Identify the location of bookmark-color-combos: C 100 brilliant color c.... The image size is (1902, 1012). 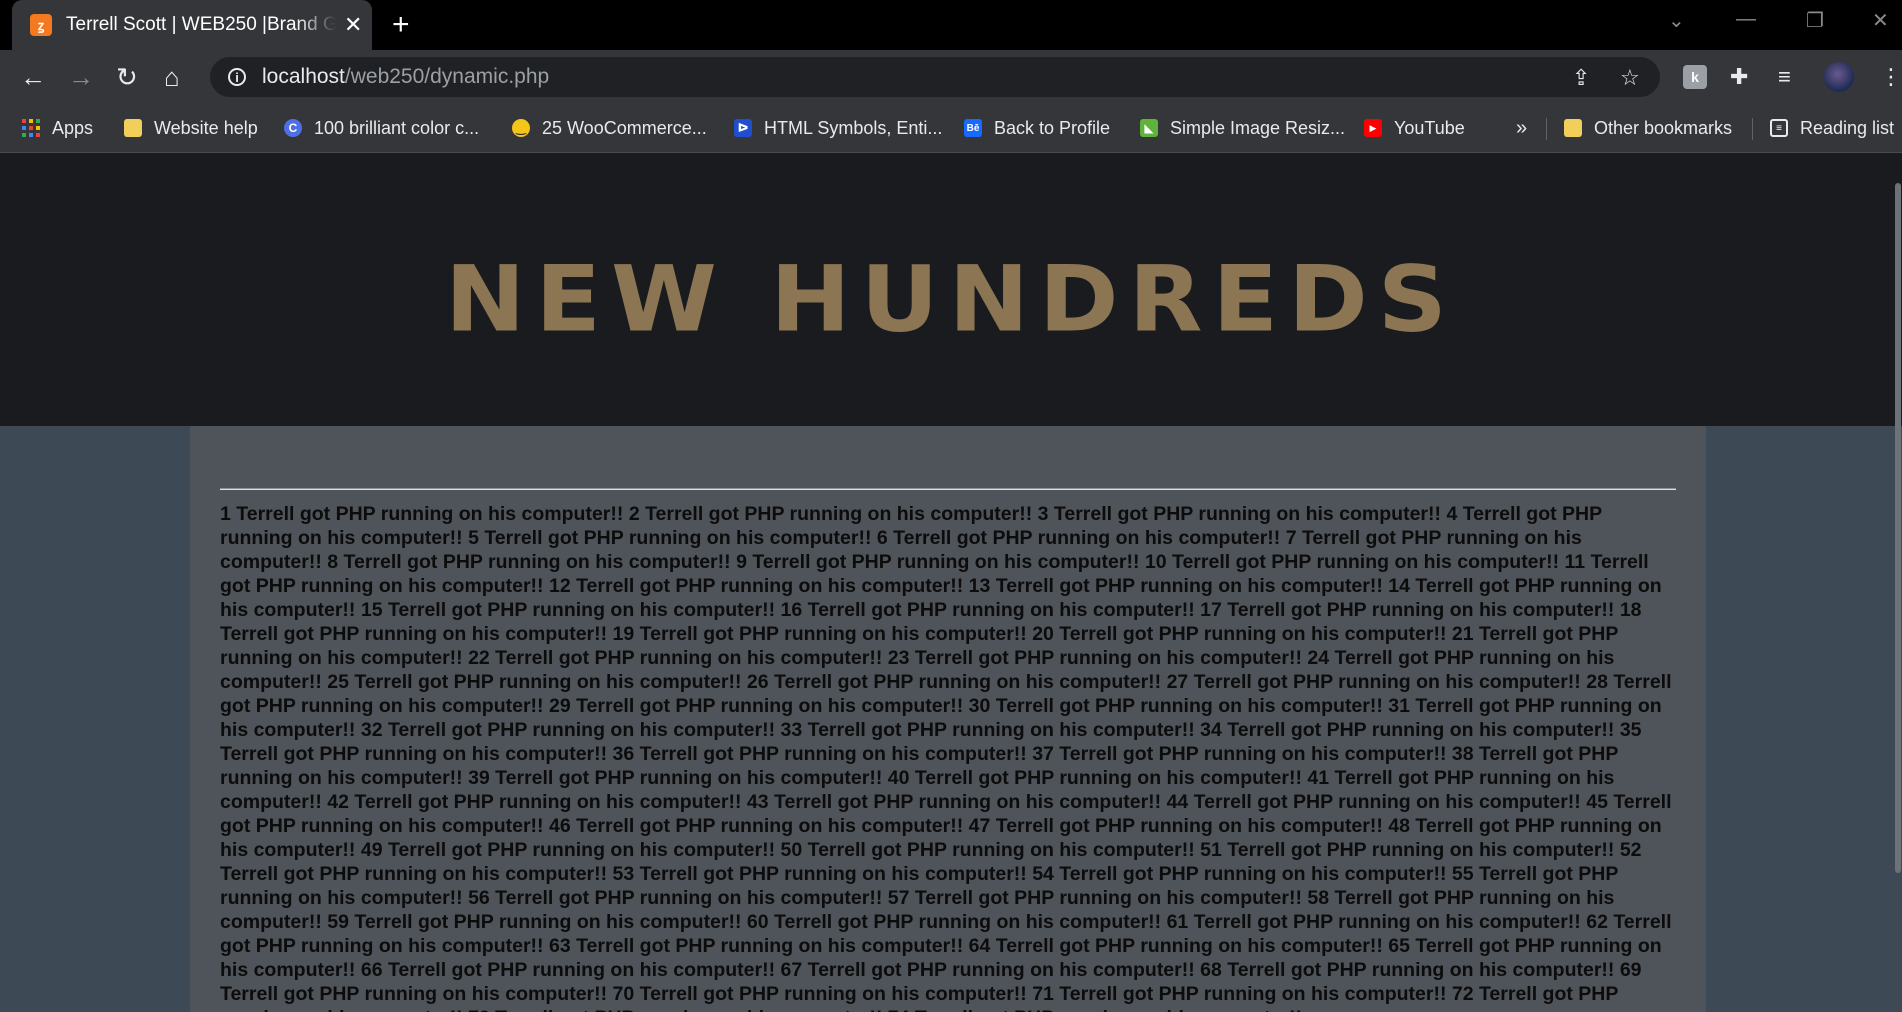
(381, 128).